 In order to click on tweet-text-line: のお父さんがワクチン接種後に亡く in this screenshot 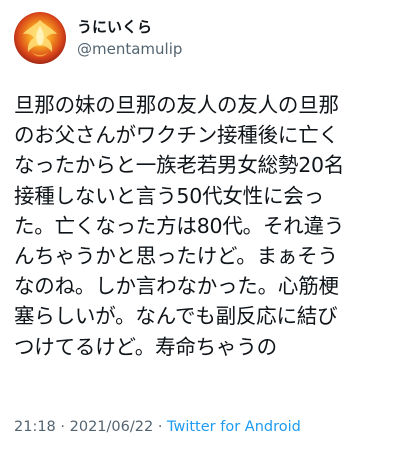, I will do `click(176, 135)`.